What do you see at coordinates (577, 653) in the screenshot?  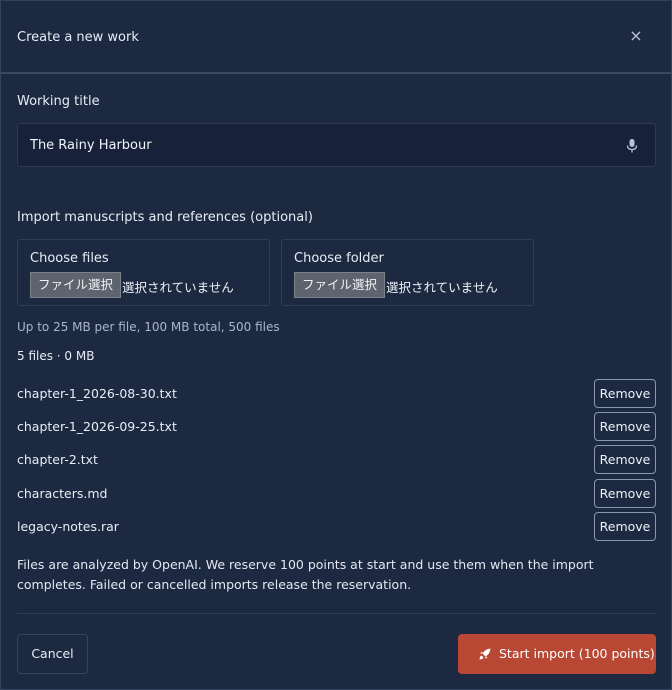 I see `start-import-label: Start import (100 points)` at bounding box center [577, 653].